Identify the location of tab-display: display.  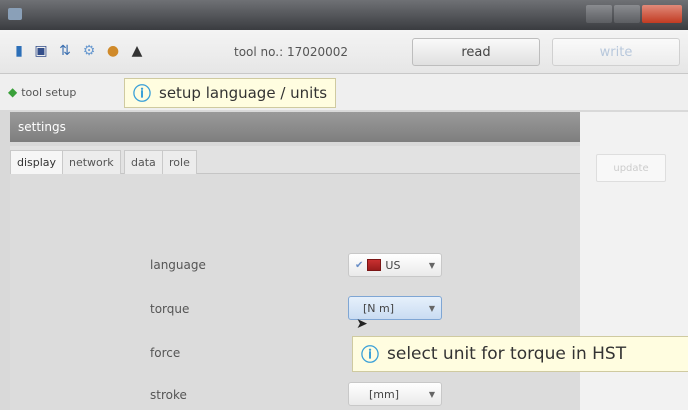
(37, 162).